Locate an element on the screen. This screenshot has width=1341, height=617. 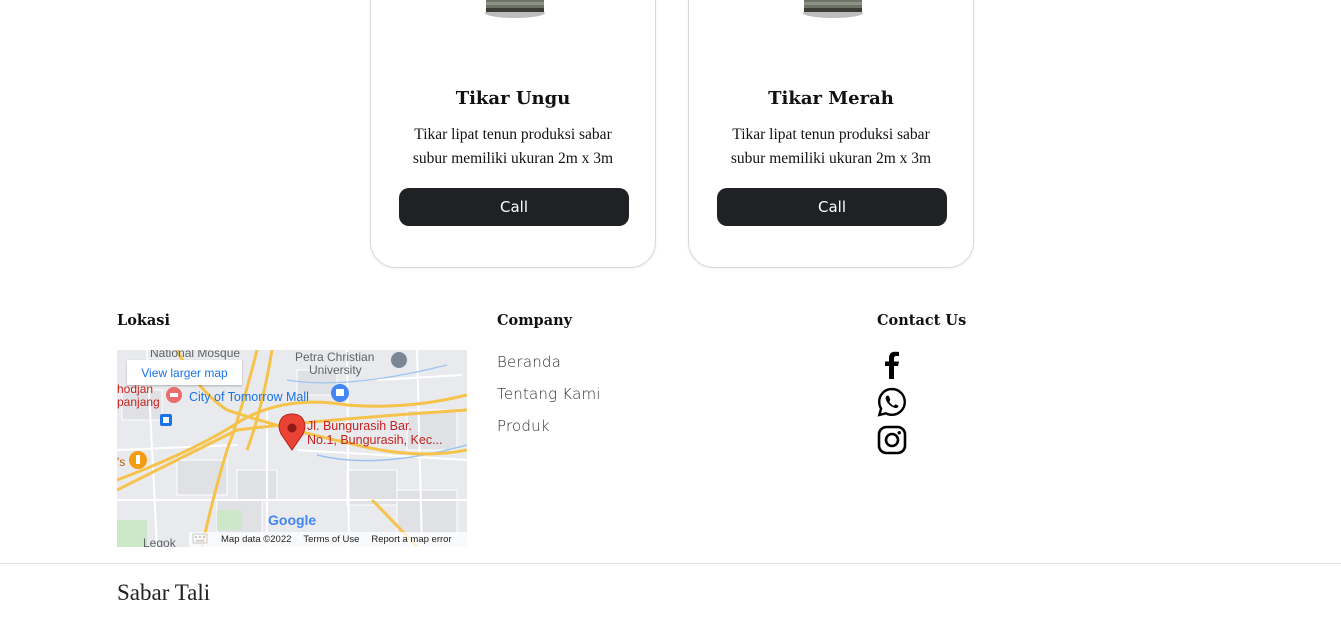
google-logo: Google is located at coordinates (292, 520).